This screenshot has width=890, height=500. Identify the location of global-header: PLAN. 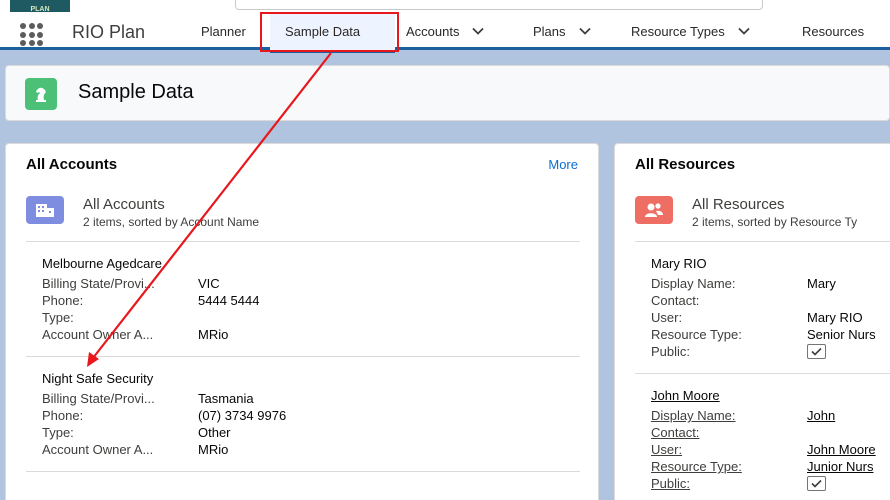
(445, 8).